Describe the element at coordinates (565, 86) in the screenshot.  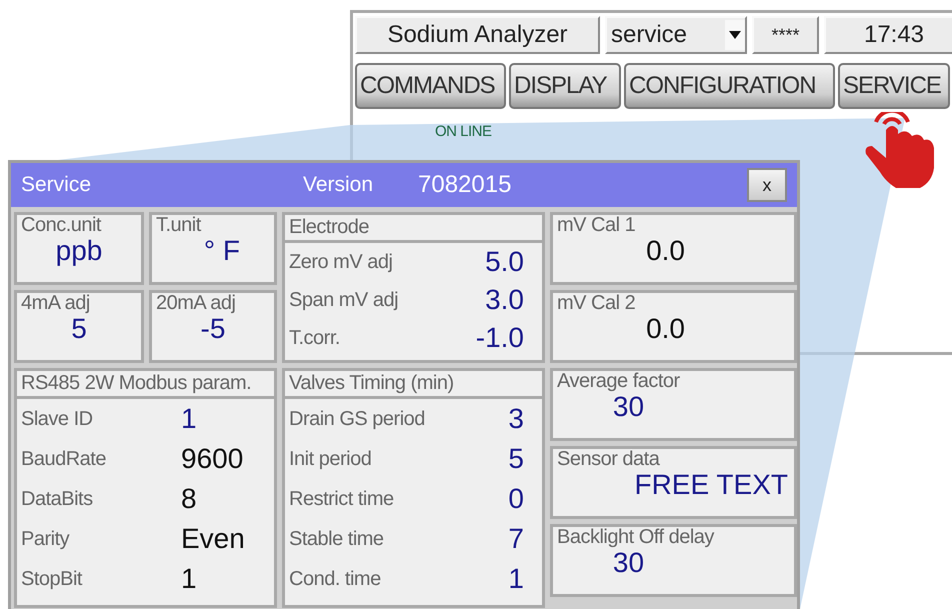
I see `tab: DISPLAY` at that location.